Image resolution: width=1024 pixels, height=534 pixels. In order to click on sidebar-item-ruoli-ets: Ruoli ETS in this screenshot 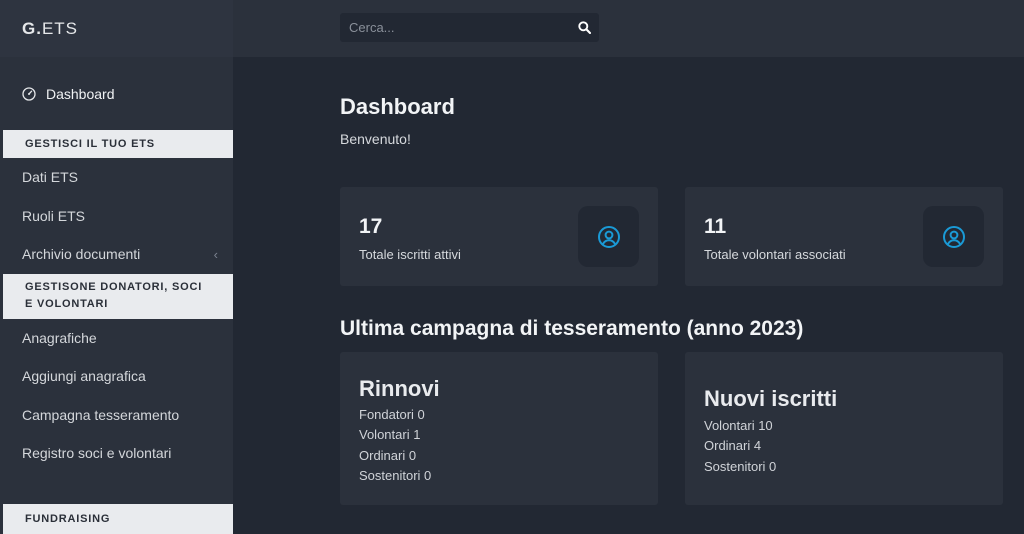, I will do `click(116, 216)`.